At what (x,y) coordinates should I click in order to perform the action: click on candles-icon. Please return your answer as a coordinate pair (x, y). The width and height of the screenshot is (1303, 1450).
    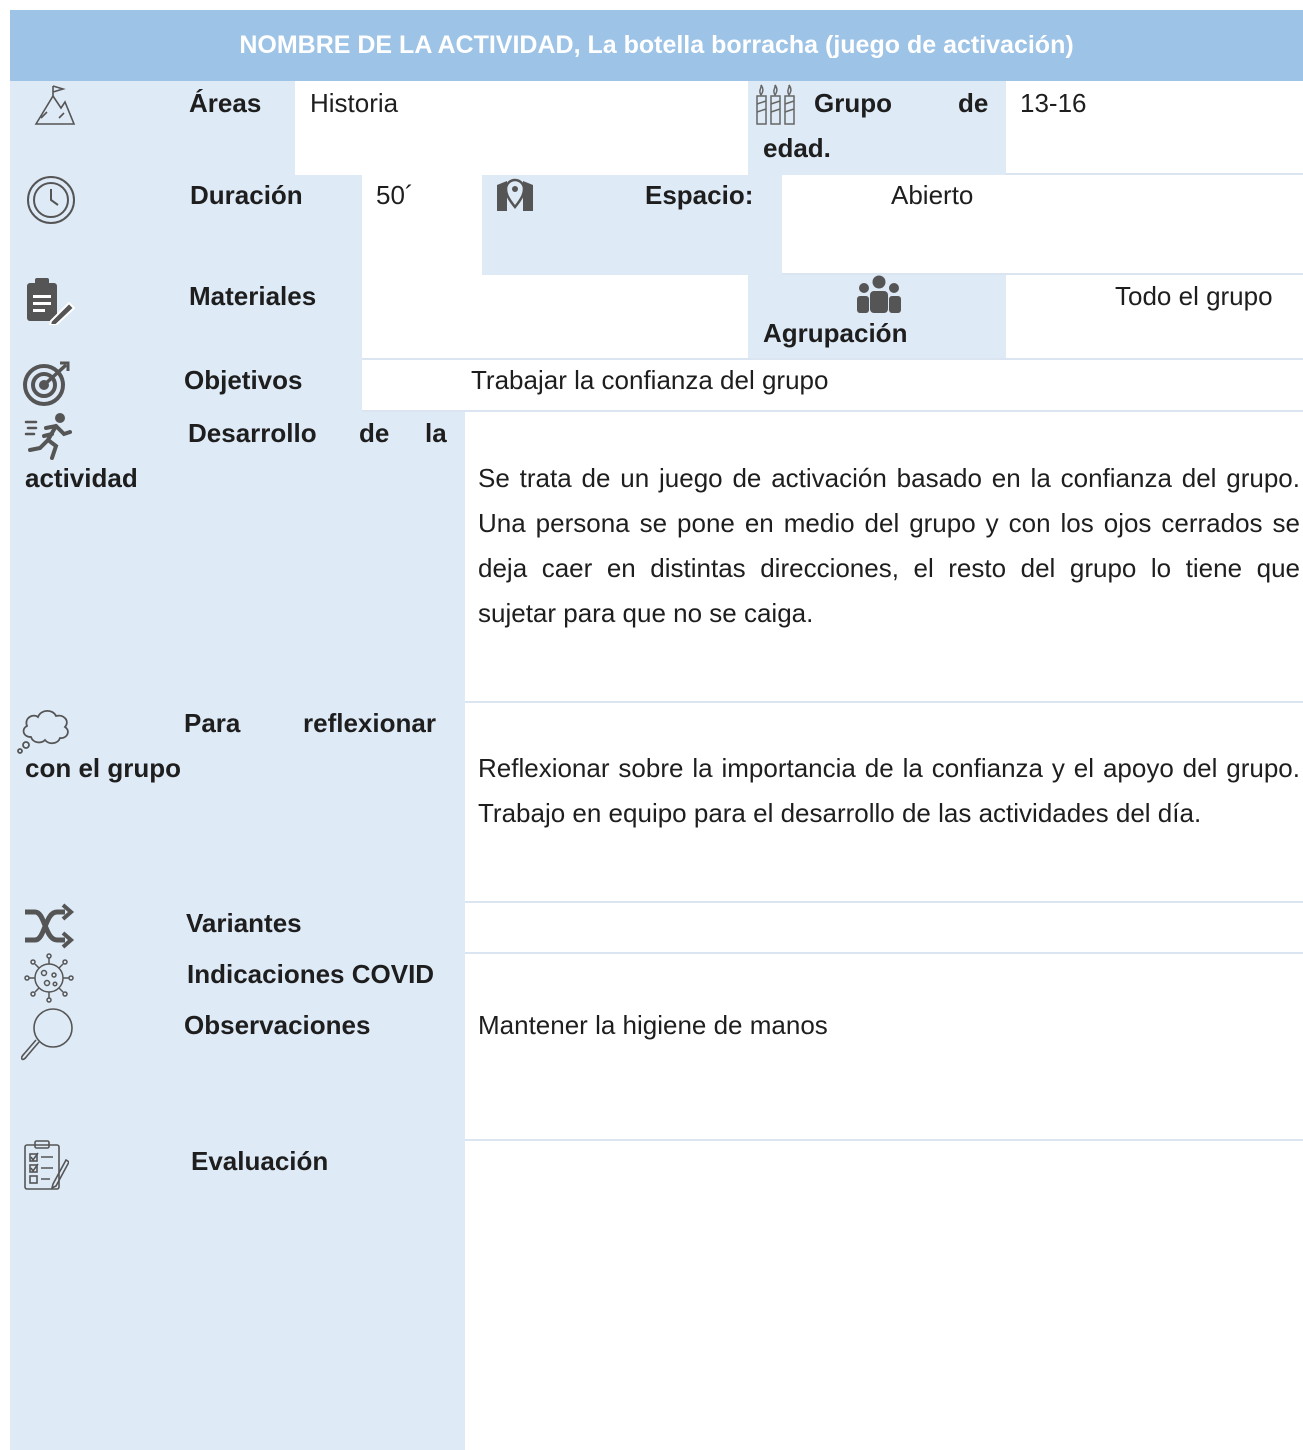
    Looking at the image, I should click on (776, 105).